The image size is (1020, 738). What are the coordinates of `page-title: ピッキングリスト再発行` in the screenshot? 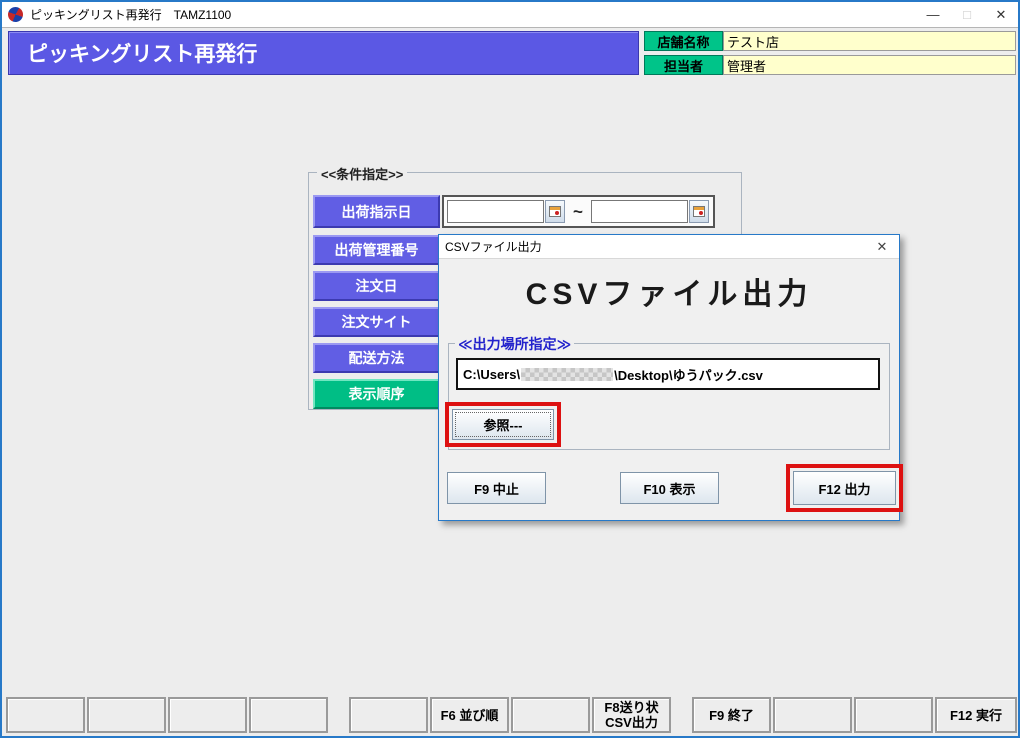 It's located at (323, 53).